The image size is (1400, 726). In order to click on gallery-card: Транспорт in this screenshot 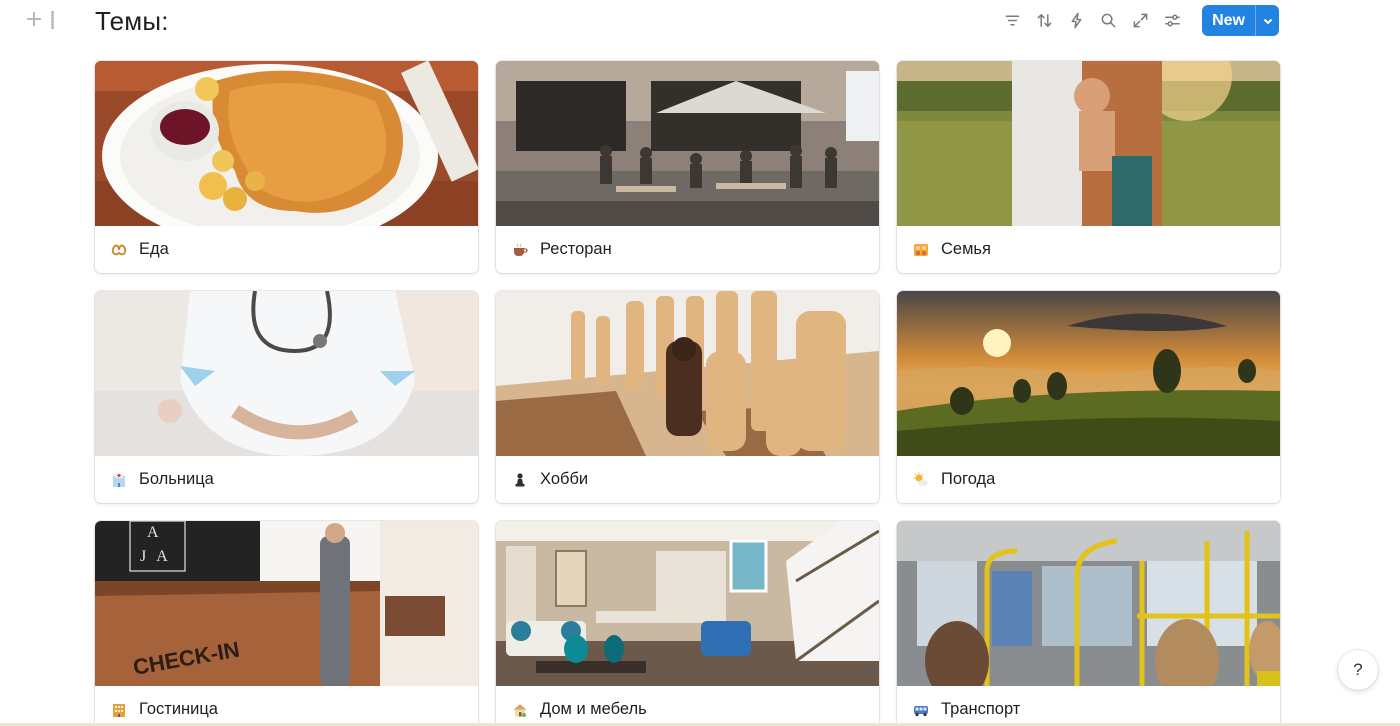, I will do `click(1088, 623)`.